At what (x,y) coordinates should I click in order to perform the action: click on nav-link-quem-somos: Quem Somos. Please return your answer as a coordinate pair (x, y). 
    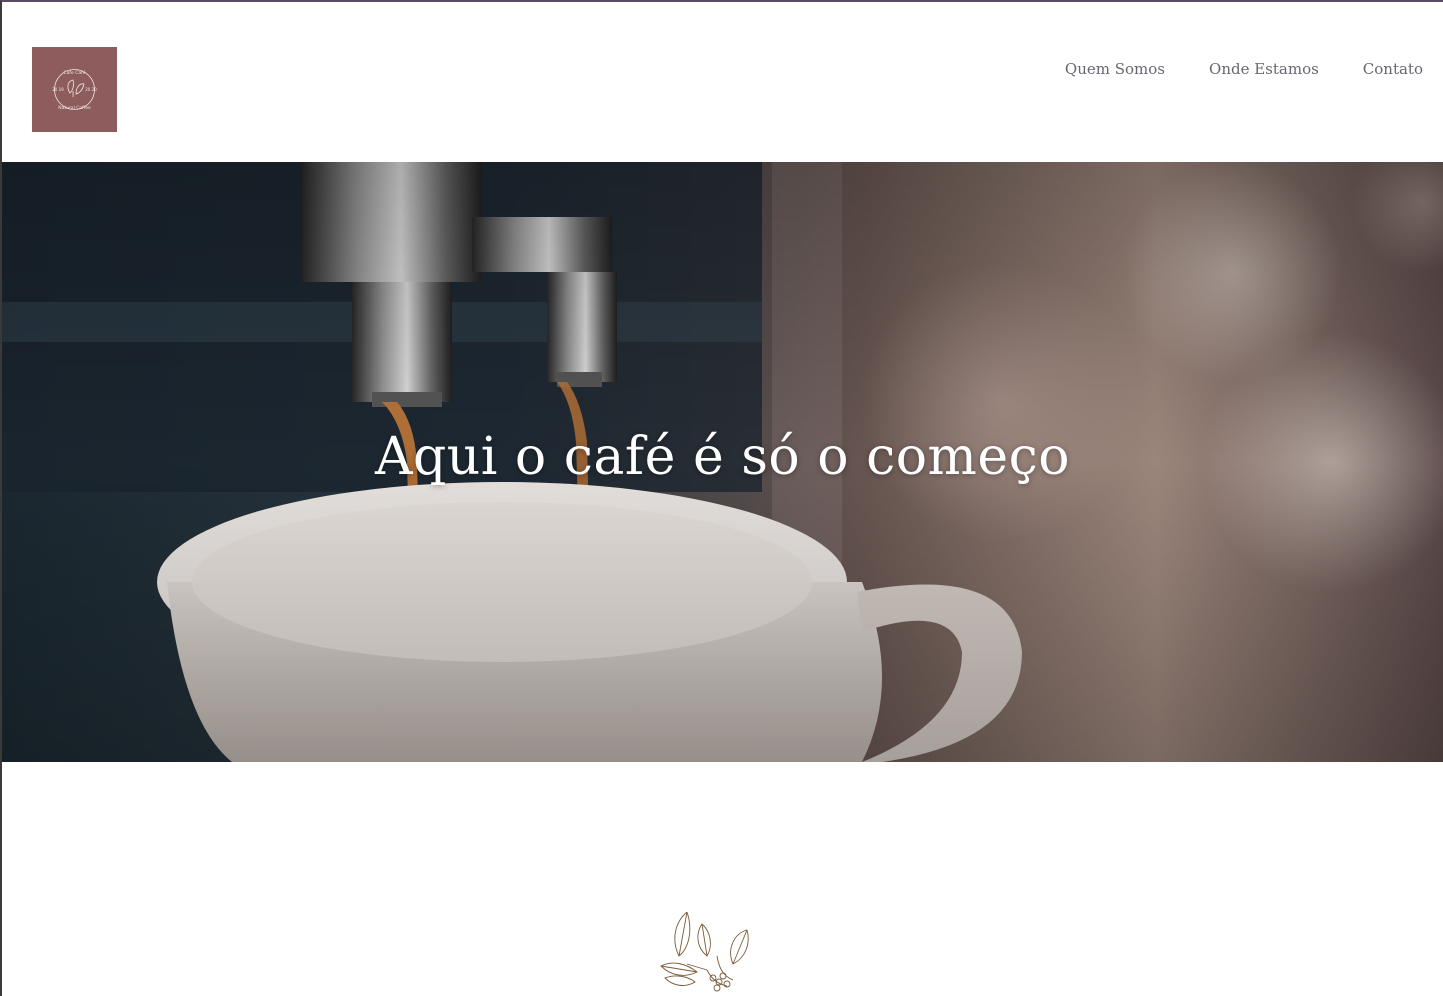
    Looking at the image, I should click on (1115, 69).